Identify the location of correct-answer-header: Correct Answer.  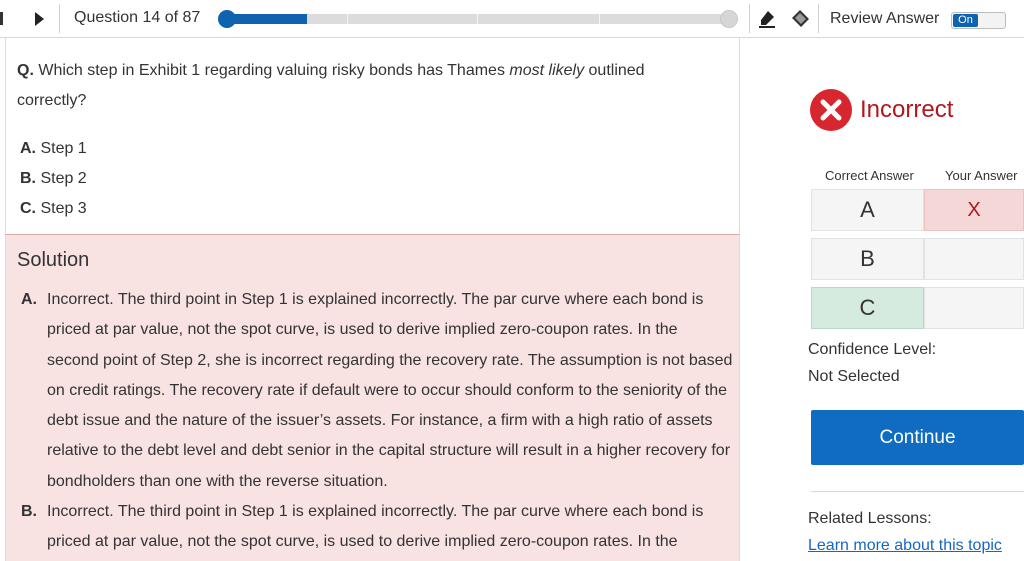
(869, 175).